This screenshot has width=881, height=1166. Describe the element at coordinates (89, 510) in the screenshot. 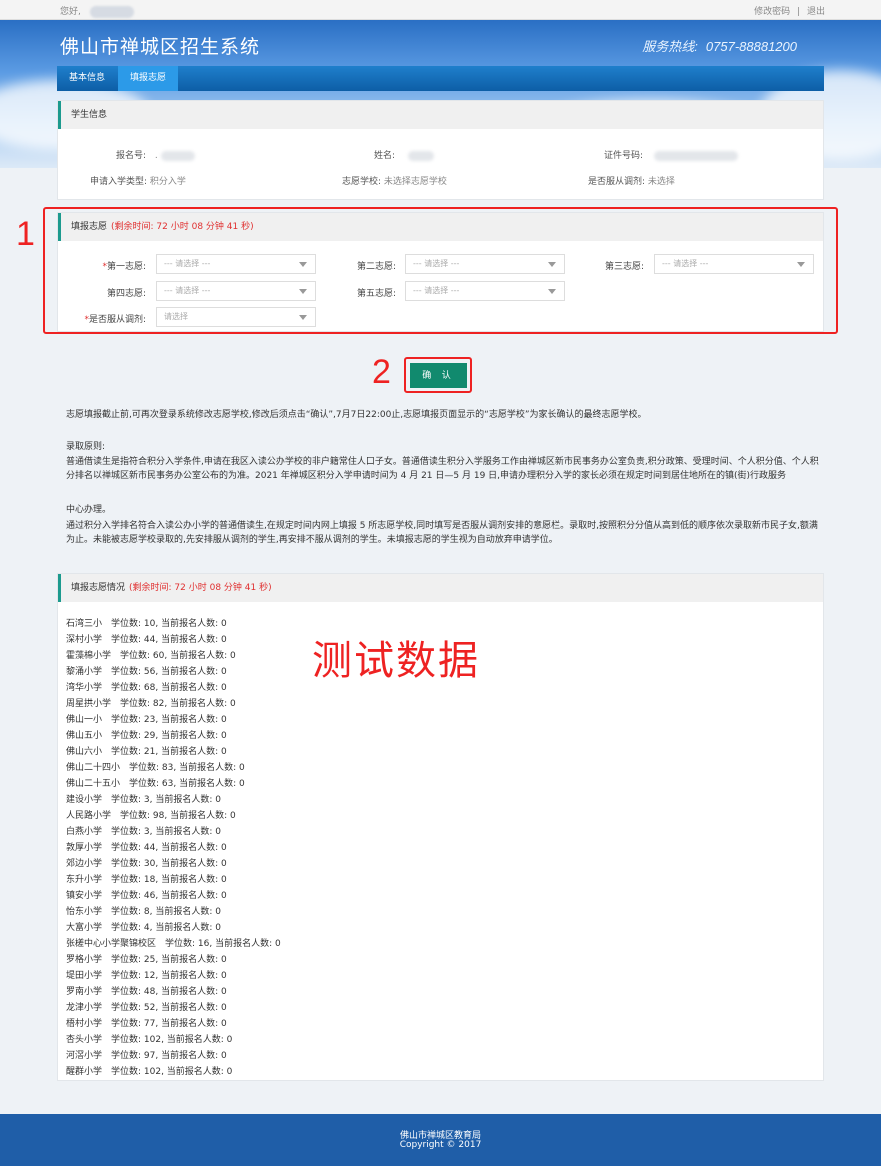

I see `principle-paragraph-2: 中心办理。` at that location.